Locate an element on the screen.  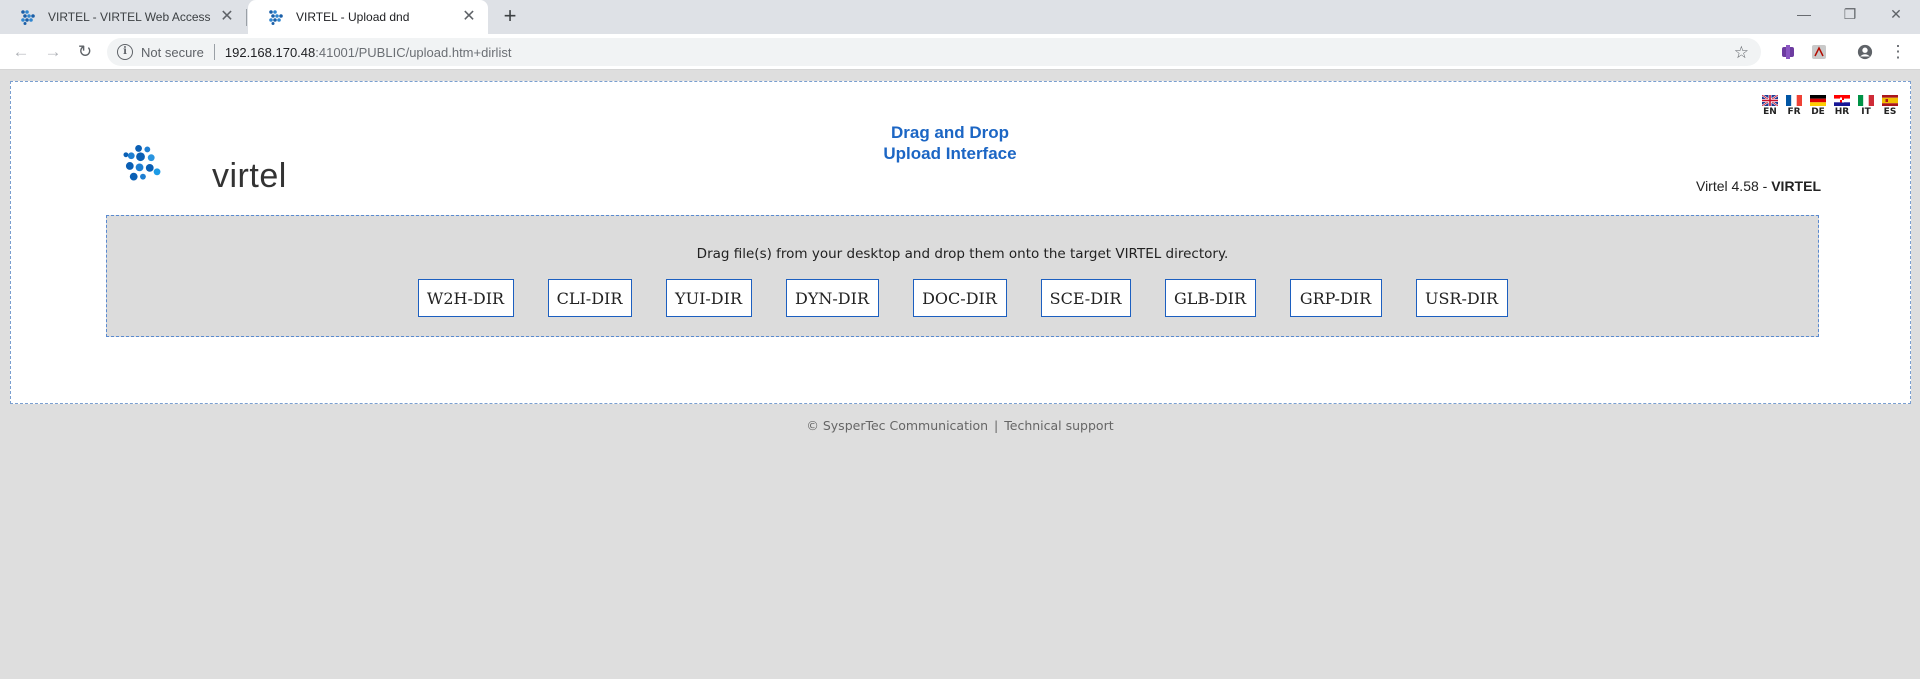
lang-code: DE is located at coordinates (1818, 112).